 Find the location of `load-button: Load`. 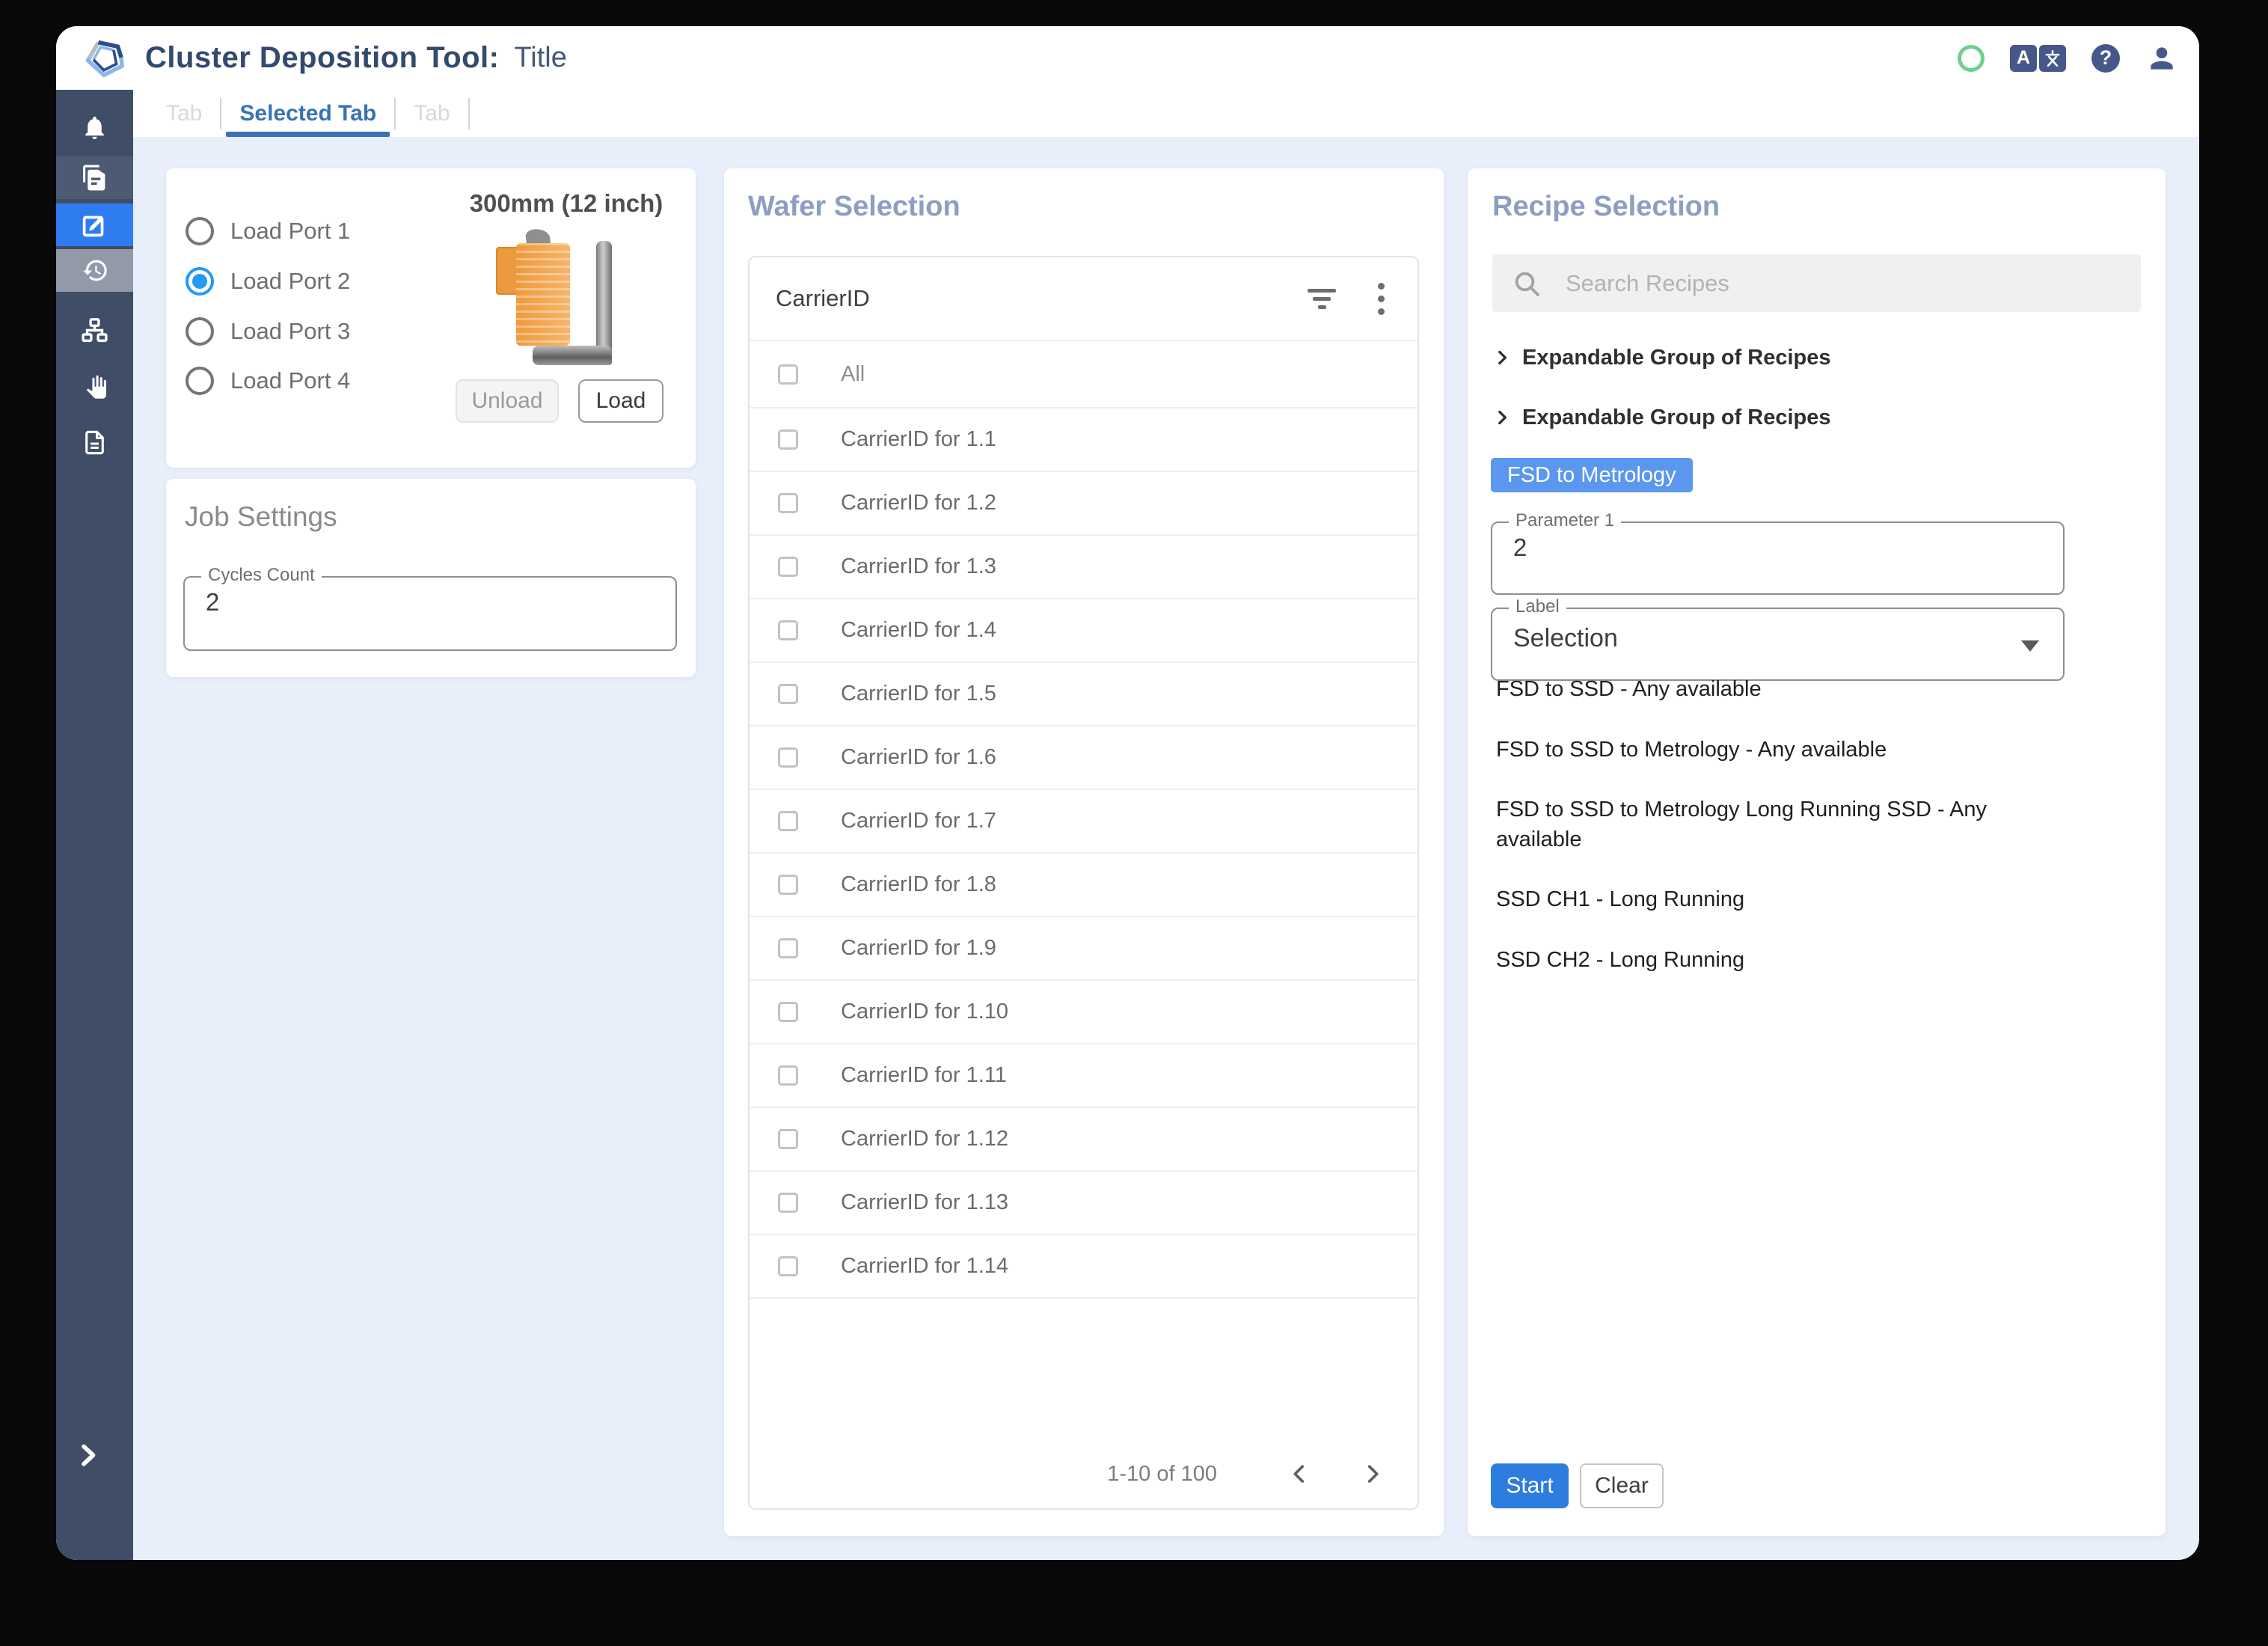

load-button: Load is located at coordinates (621, 401).